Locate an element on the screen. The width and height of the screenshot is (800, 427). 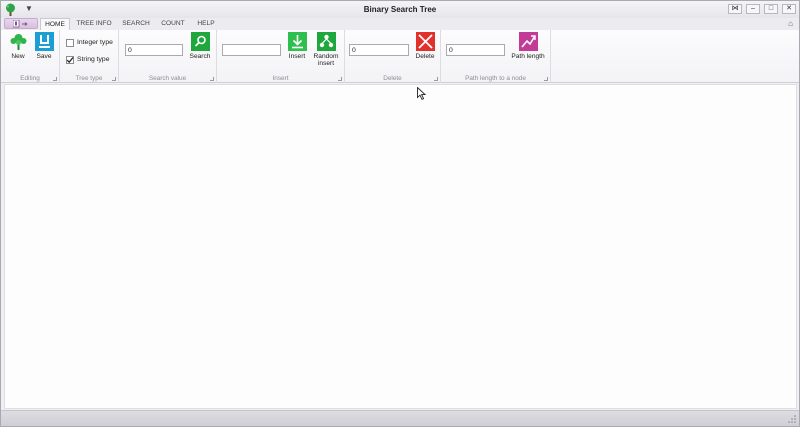
new-button-label: New is located at coordinates (18, 56).